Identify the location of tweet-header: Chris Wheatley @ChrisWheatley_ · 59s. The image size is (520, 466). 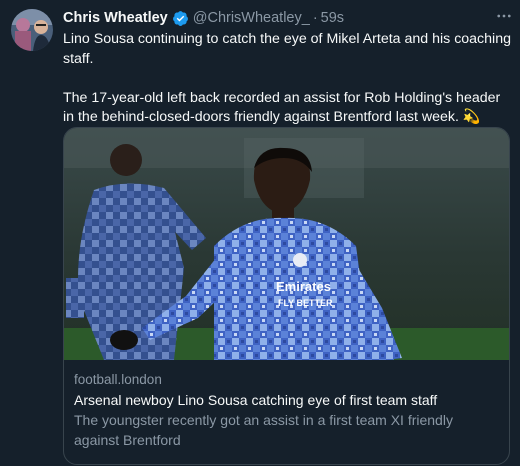
(287, 18).